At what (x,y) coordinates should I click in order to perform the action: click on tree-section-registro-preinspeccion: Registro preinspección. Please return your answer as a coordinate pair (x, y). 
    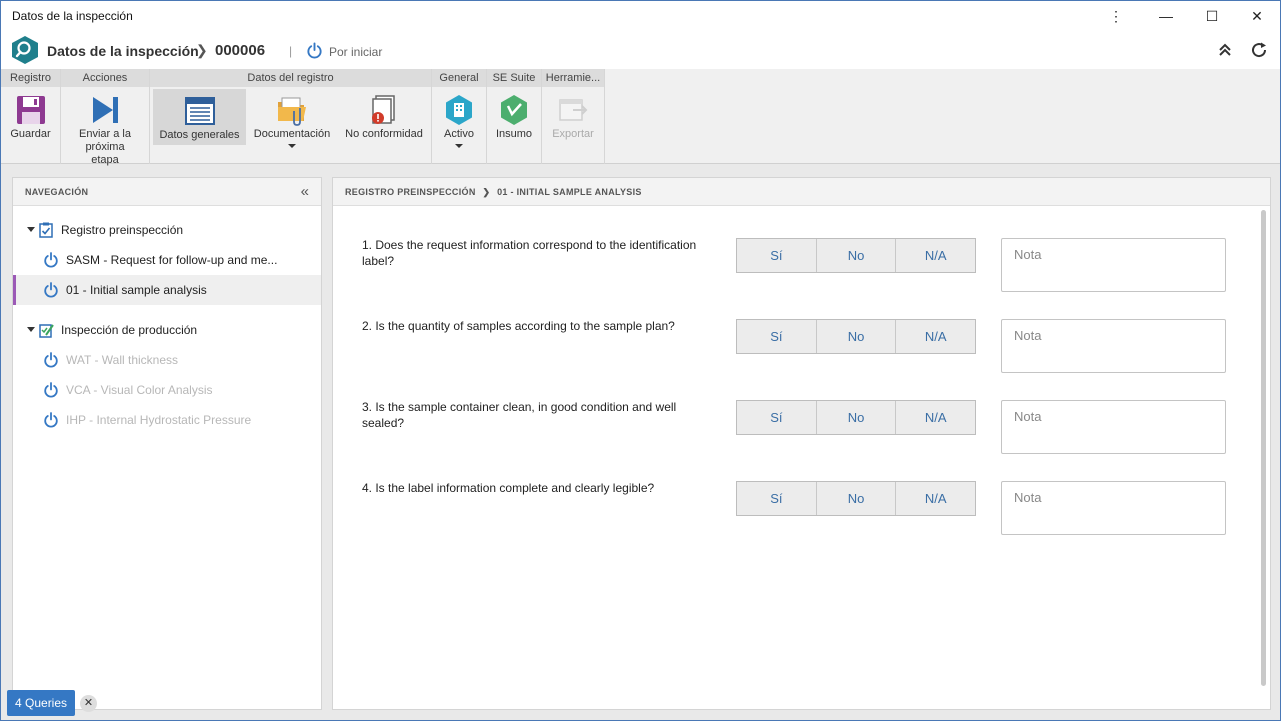
    Looking at the image, I should click on (167, 230).